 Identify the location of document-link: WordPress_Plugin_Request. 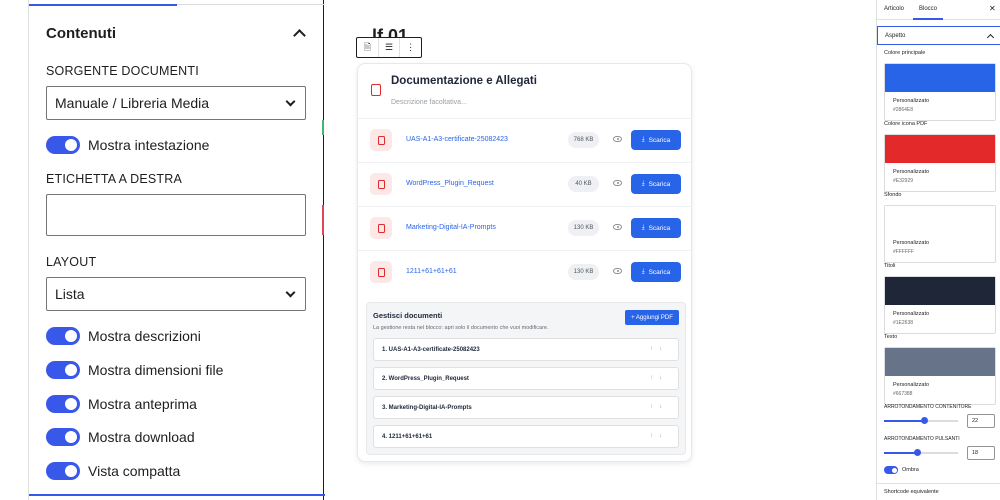
(450, 183).